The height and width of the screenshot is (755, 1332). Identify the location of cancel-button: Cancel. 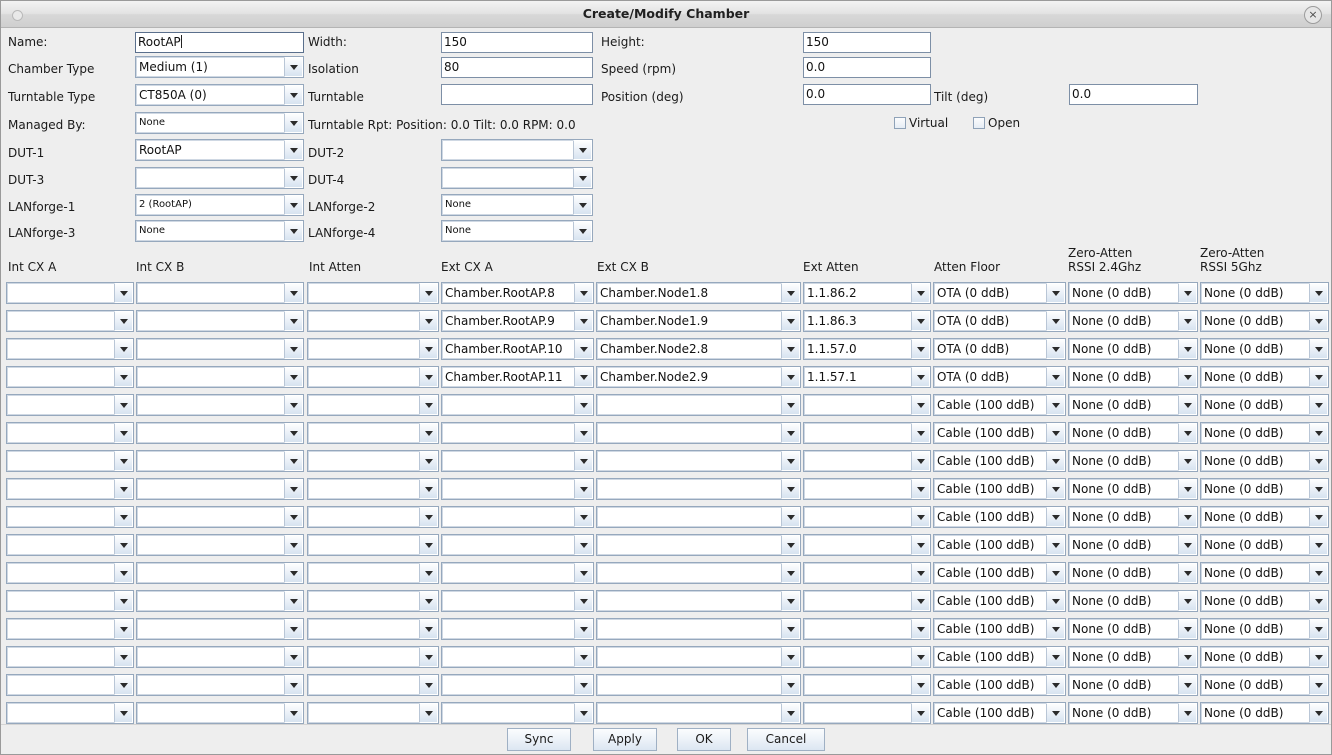
(786, 739).